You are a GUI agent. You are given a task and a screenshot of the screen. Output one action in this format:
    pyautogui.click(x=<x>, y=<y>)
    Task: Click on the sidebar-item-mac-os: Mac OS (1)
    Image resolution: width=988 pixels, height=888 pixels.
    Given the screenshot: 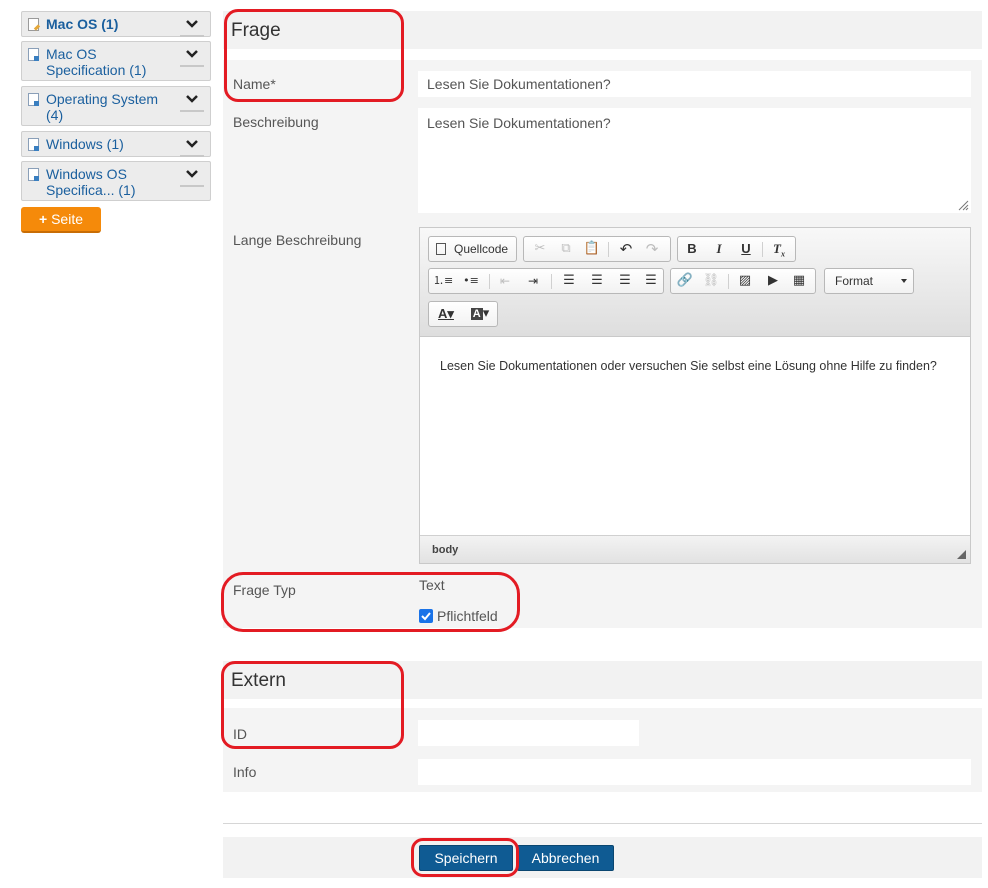 What is the action you would take?
    pyautogui.click(x=116, y=24)
    